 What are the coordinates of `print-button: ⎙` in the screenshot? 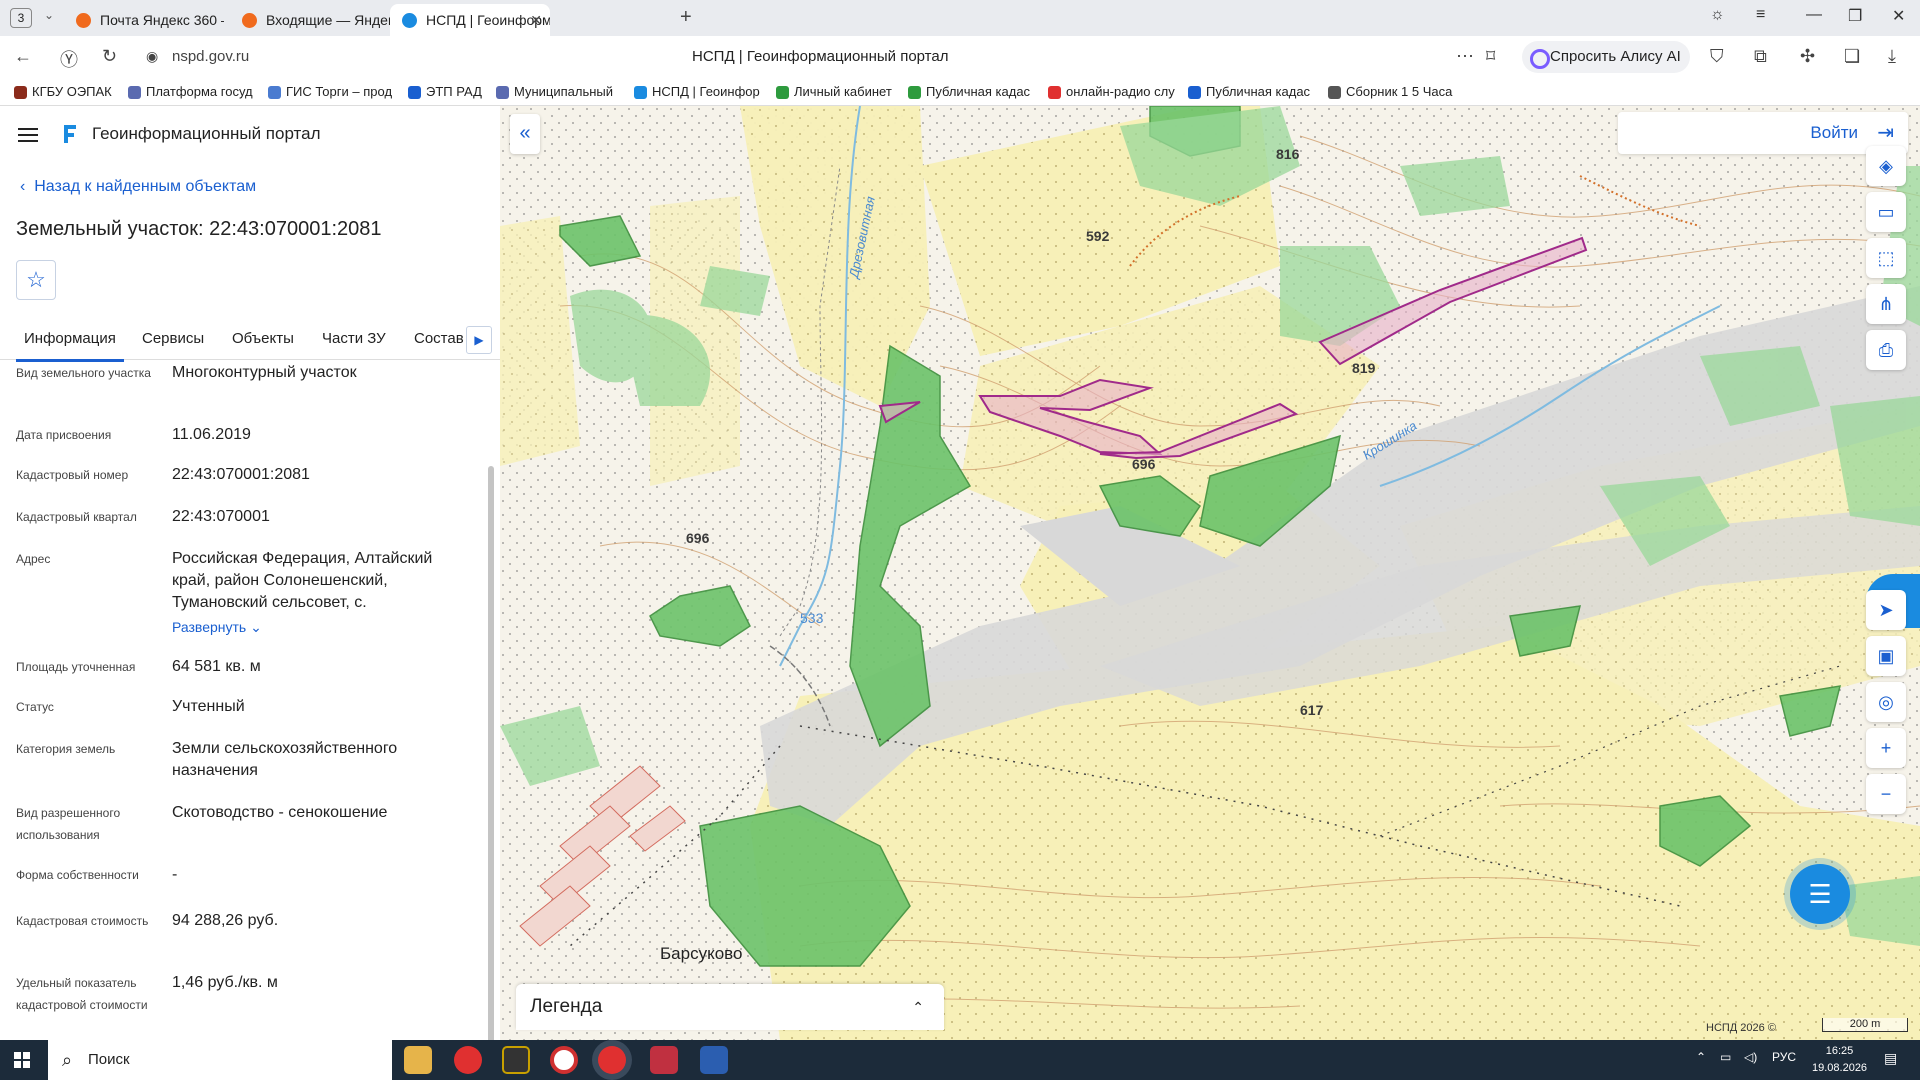 It's located at (1886, 350).